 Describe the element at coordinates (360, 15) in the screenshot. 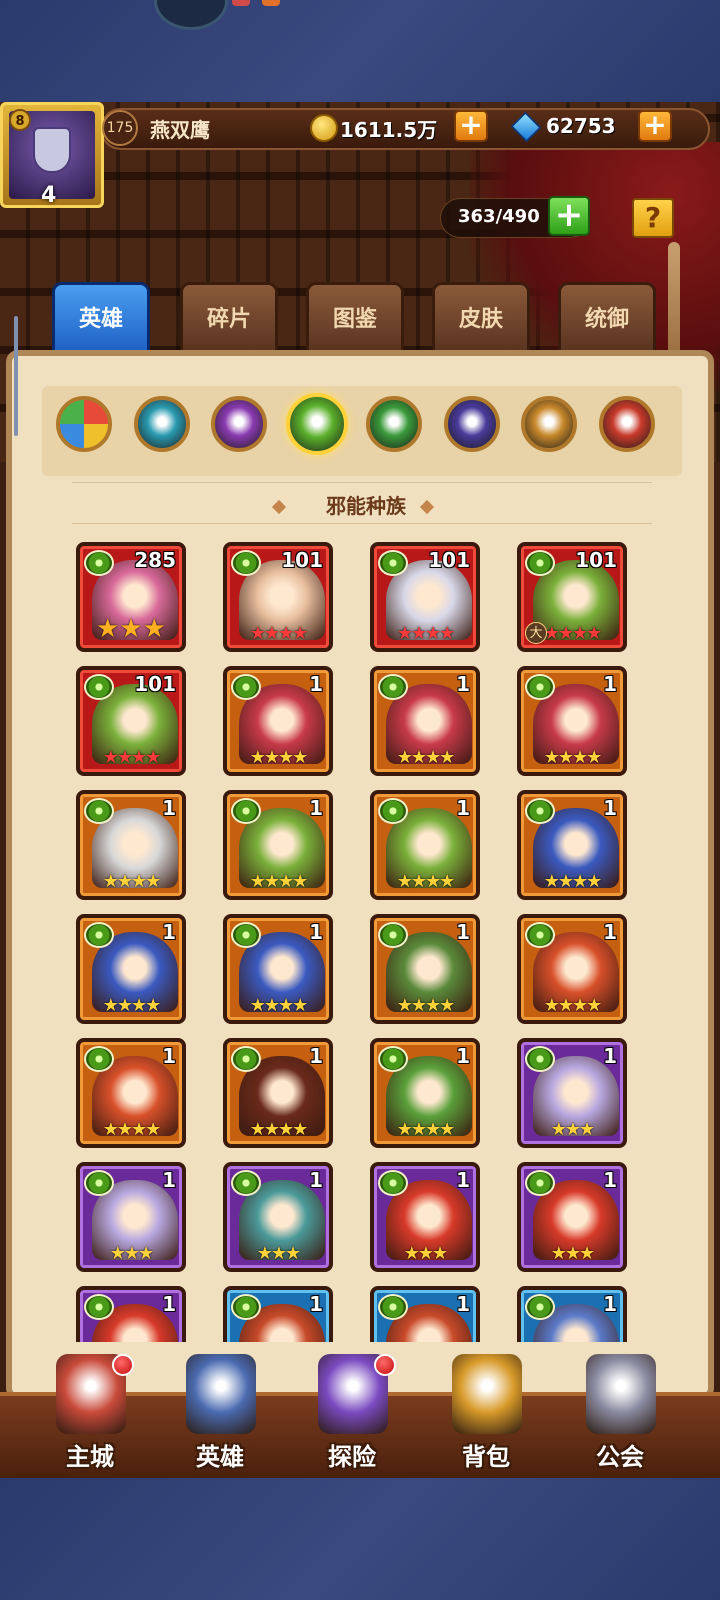

I see `status-bar` at that location.